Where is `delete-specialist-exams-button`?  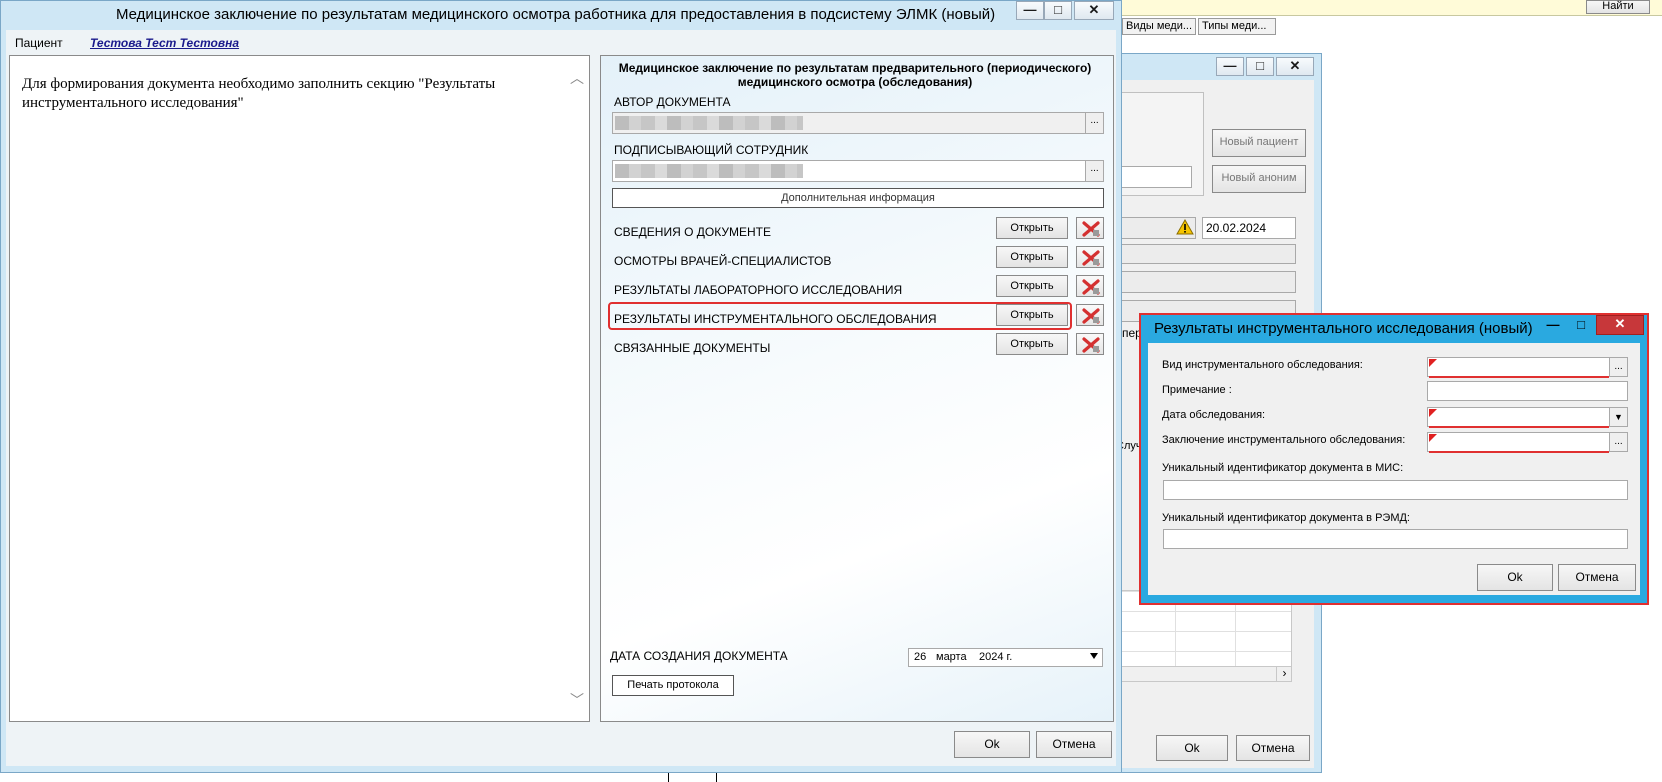
delete-specialist-exams-button is located at coordinates (1090, 257).